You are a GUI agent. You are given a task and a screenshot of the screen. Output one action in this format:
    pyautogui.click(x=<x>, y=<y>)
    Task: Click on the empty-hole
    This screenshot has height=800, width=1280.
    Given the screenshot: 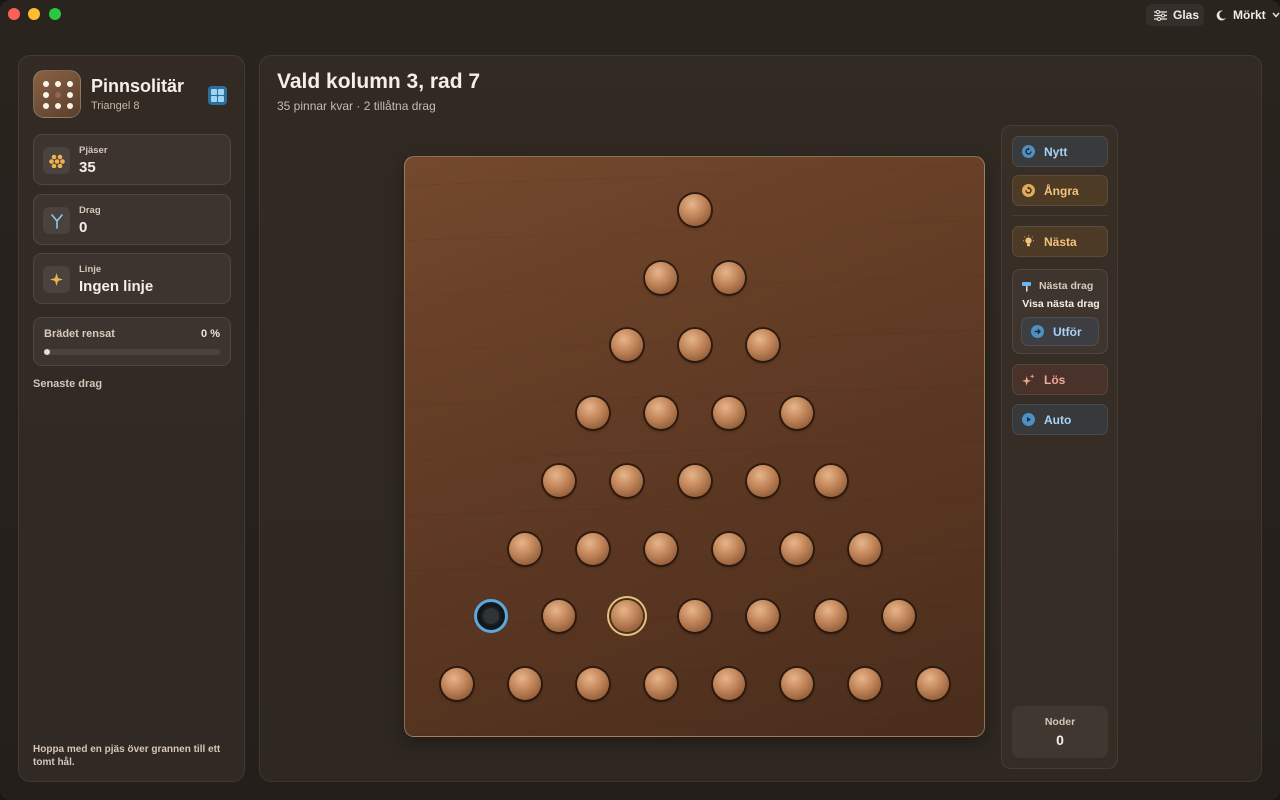 What is the action you would take?
    pyautogui.click(x=491, y=616)
    